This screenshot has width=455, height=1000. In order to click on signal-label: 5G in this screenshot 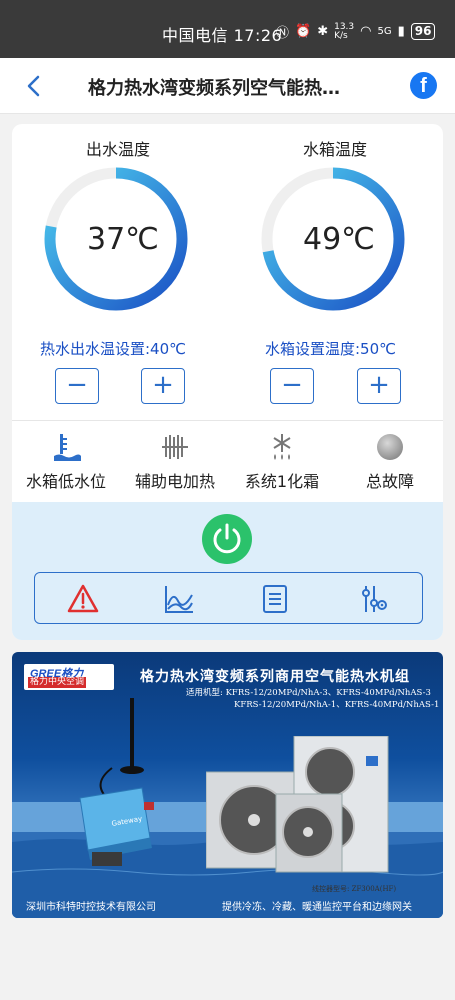, I will do `click(384, 31)`.